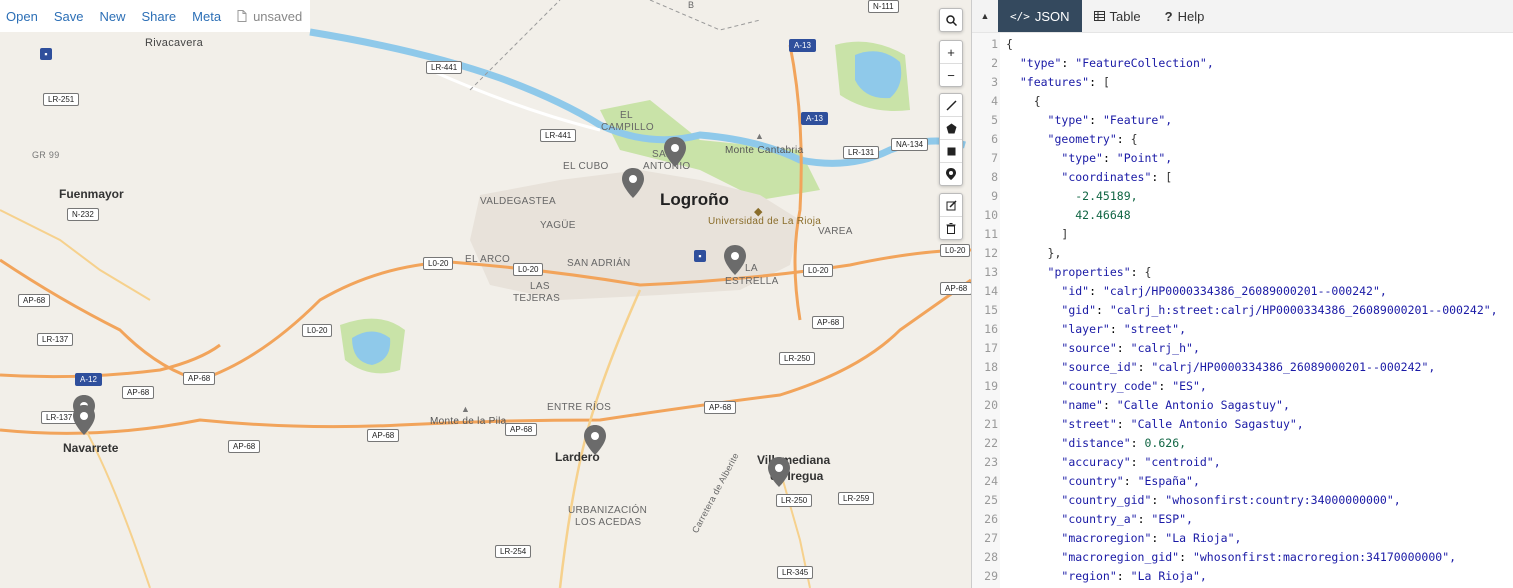 The width and height of the screenshot is (1513, 588). Describe the element at coordinates (985, 16) in the screenshot. I see `collapse-panel-button: ▲` at that location.